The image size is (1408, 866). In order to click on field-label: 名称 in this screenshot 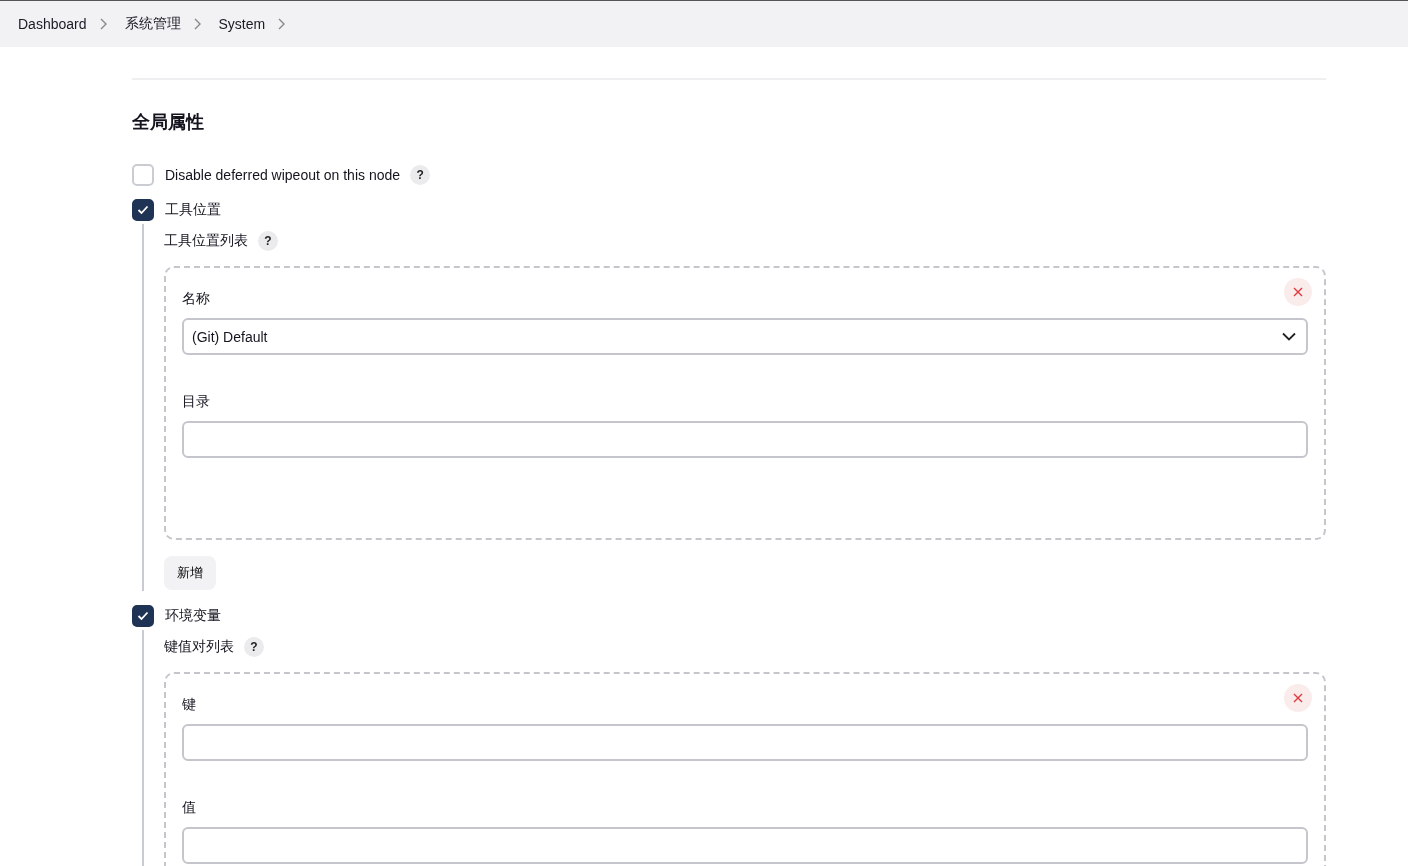, I will do `click(196, 299)`.